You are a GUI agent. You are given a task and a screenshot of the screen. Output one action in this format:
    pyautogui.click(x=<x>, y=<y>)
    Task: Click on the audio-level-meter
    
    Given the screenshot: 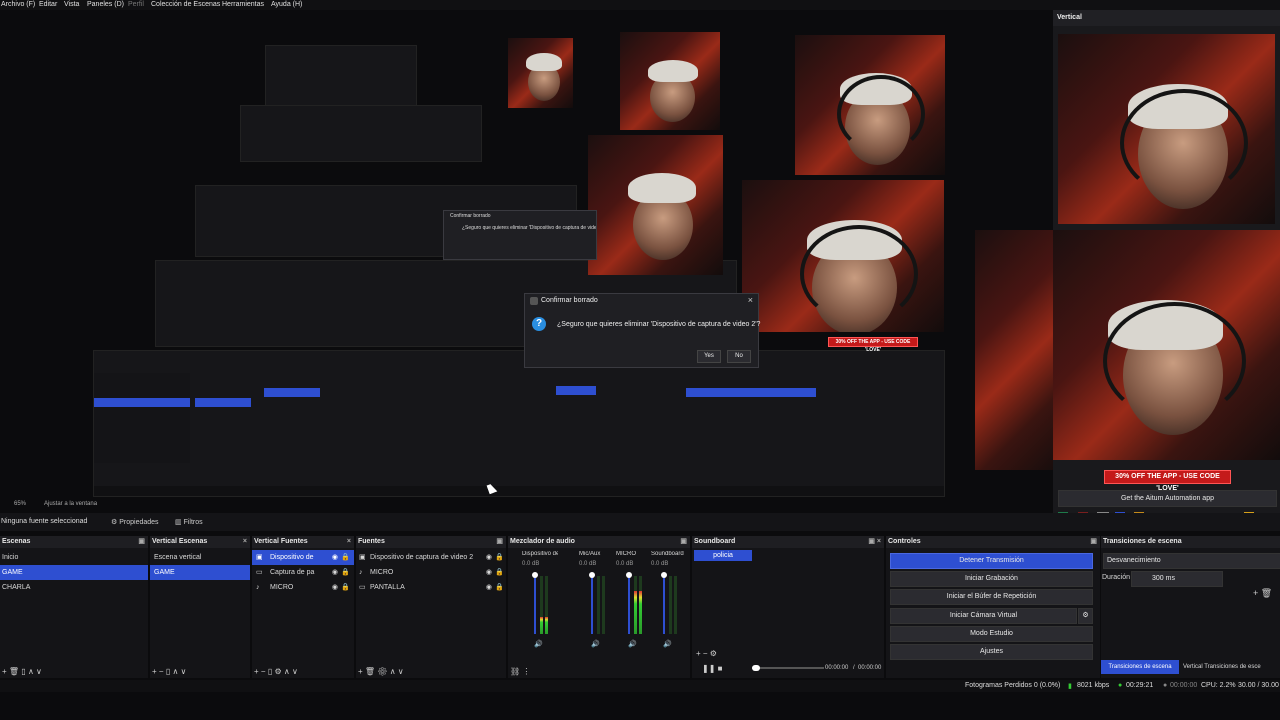 What is the action you would take?
    pyautogui.click(x=598, y=605)
    